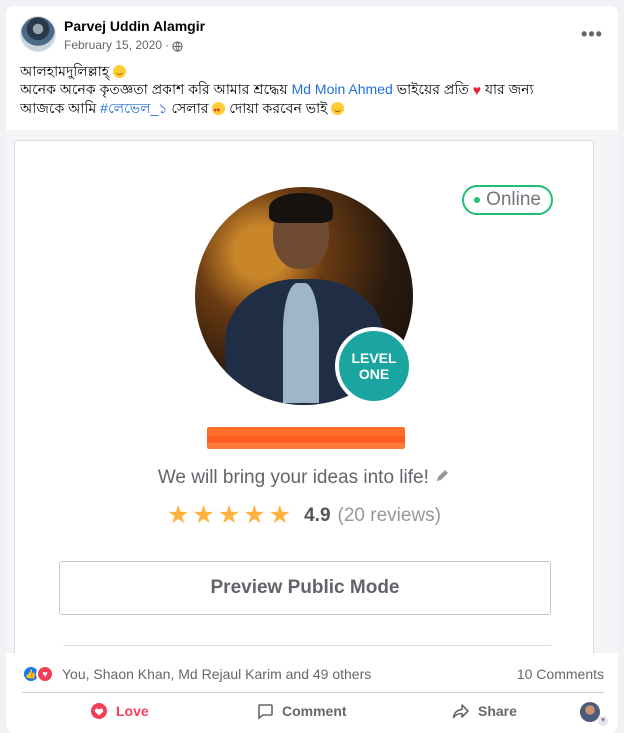 This screenshot has height=733, width=624. I want to click on seller-tagline: We will bring your ideas into life!, so click(304, 478).